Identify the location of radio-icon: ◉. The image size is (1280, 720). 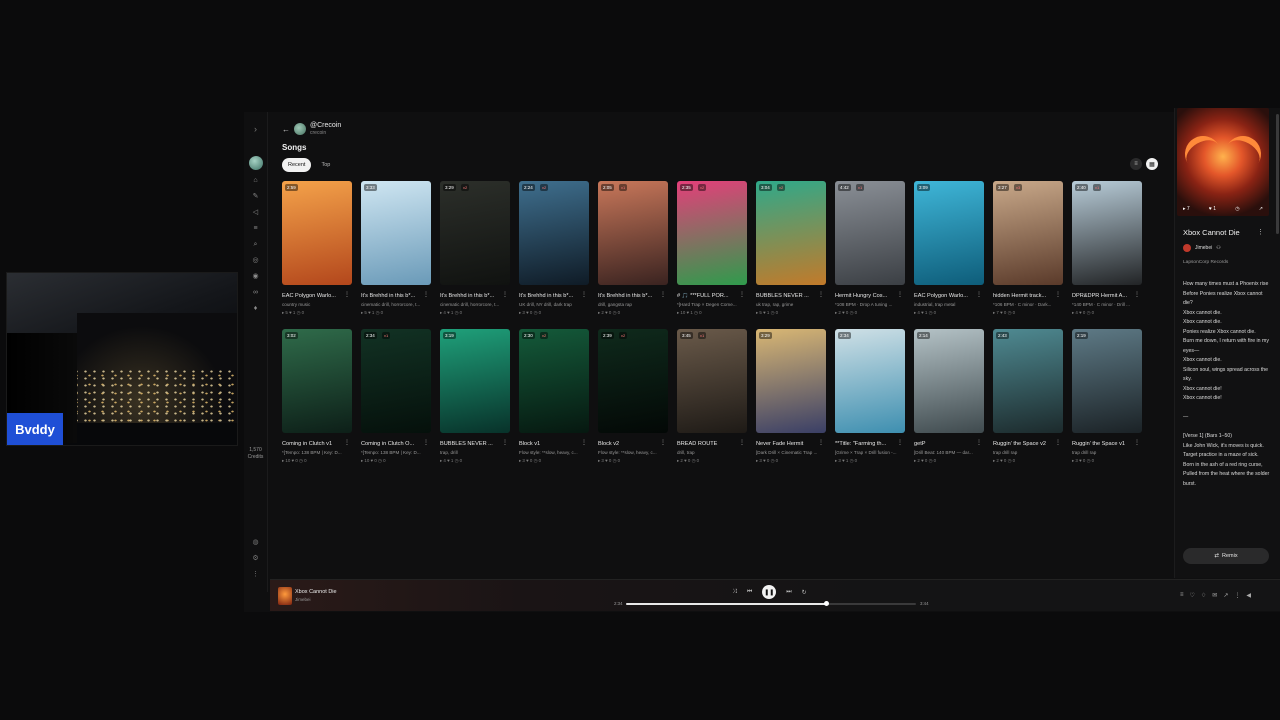
(256, 277).